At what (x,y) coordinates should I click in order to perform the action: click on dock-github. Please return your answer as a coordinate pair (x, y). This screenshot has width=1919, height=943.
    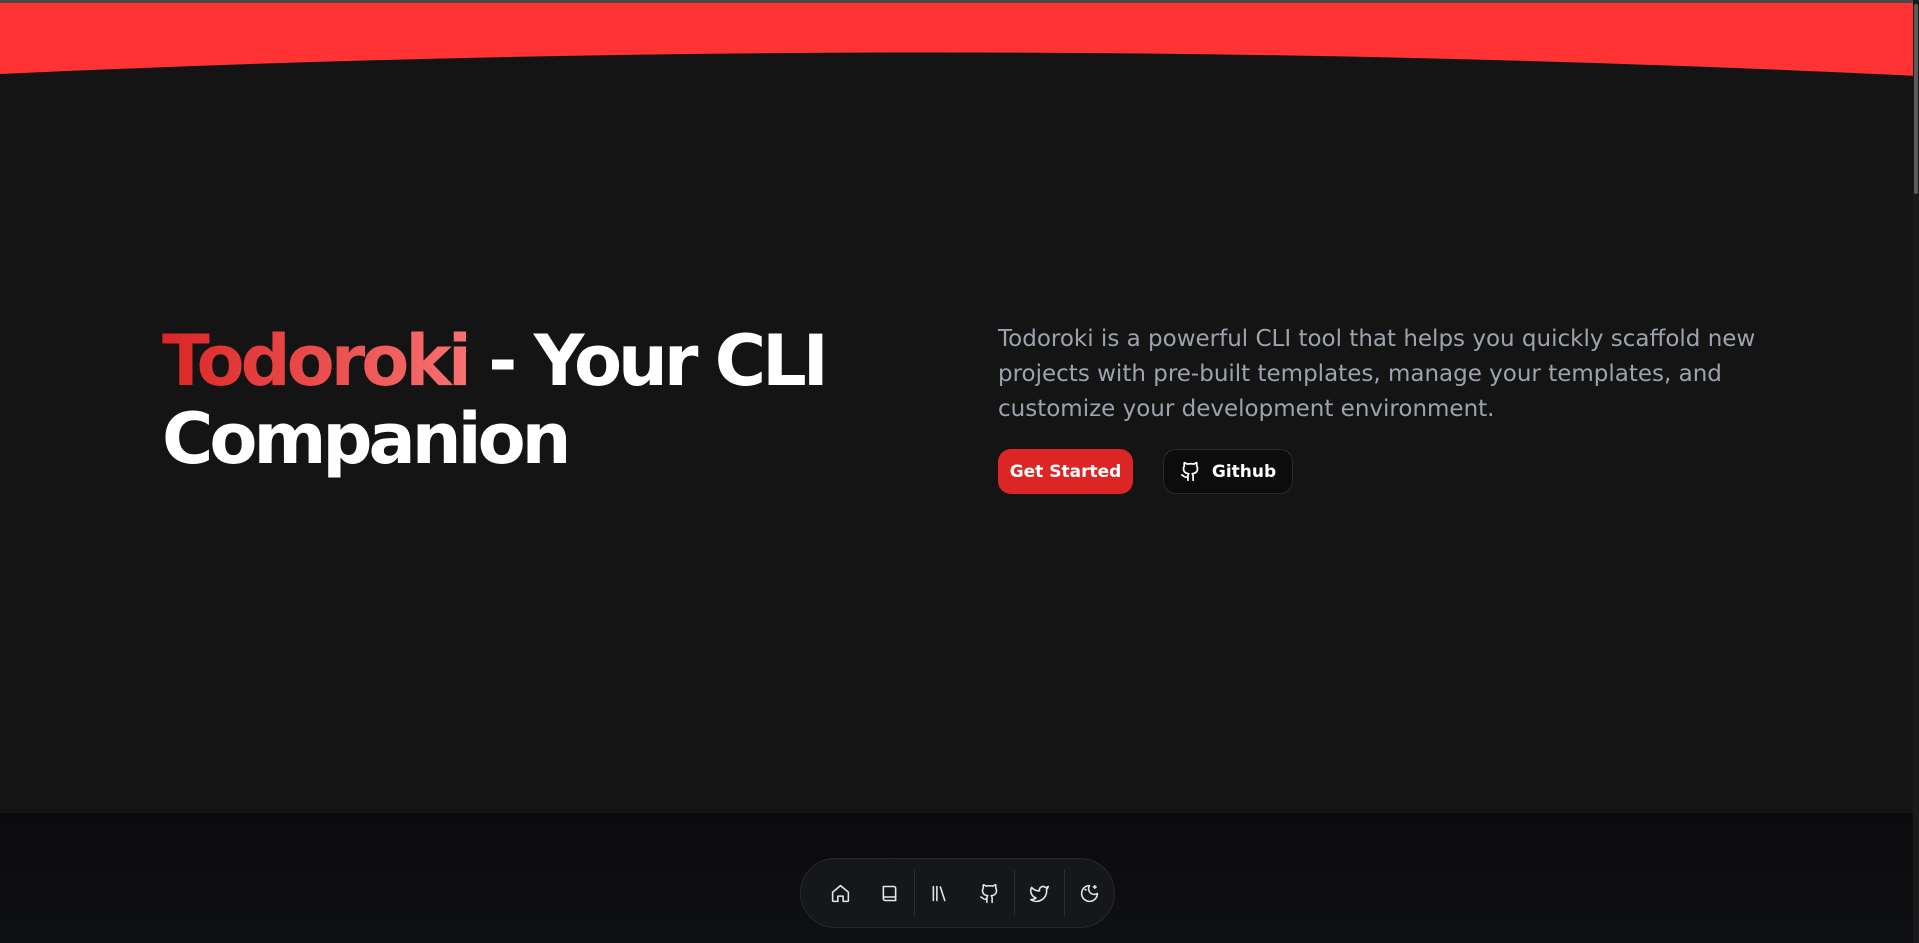
    Looking at the image, I should click on (989, 893).